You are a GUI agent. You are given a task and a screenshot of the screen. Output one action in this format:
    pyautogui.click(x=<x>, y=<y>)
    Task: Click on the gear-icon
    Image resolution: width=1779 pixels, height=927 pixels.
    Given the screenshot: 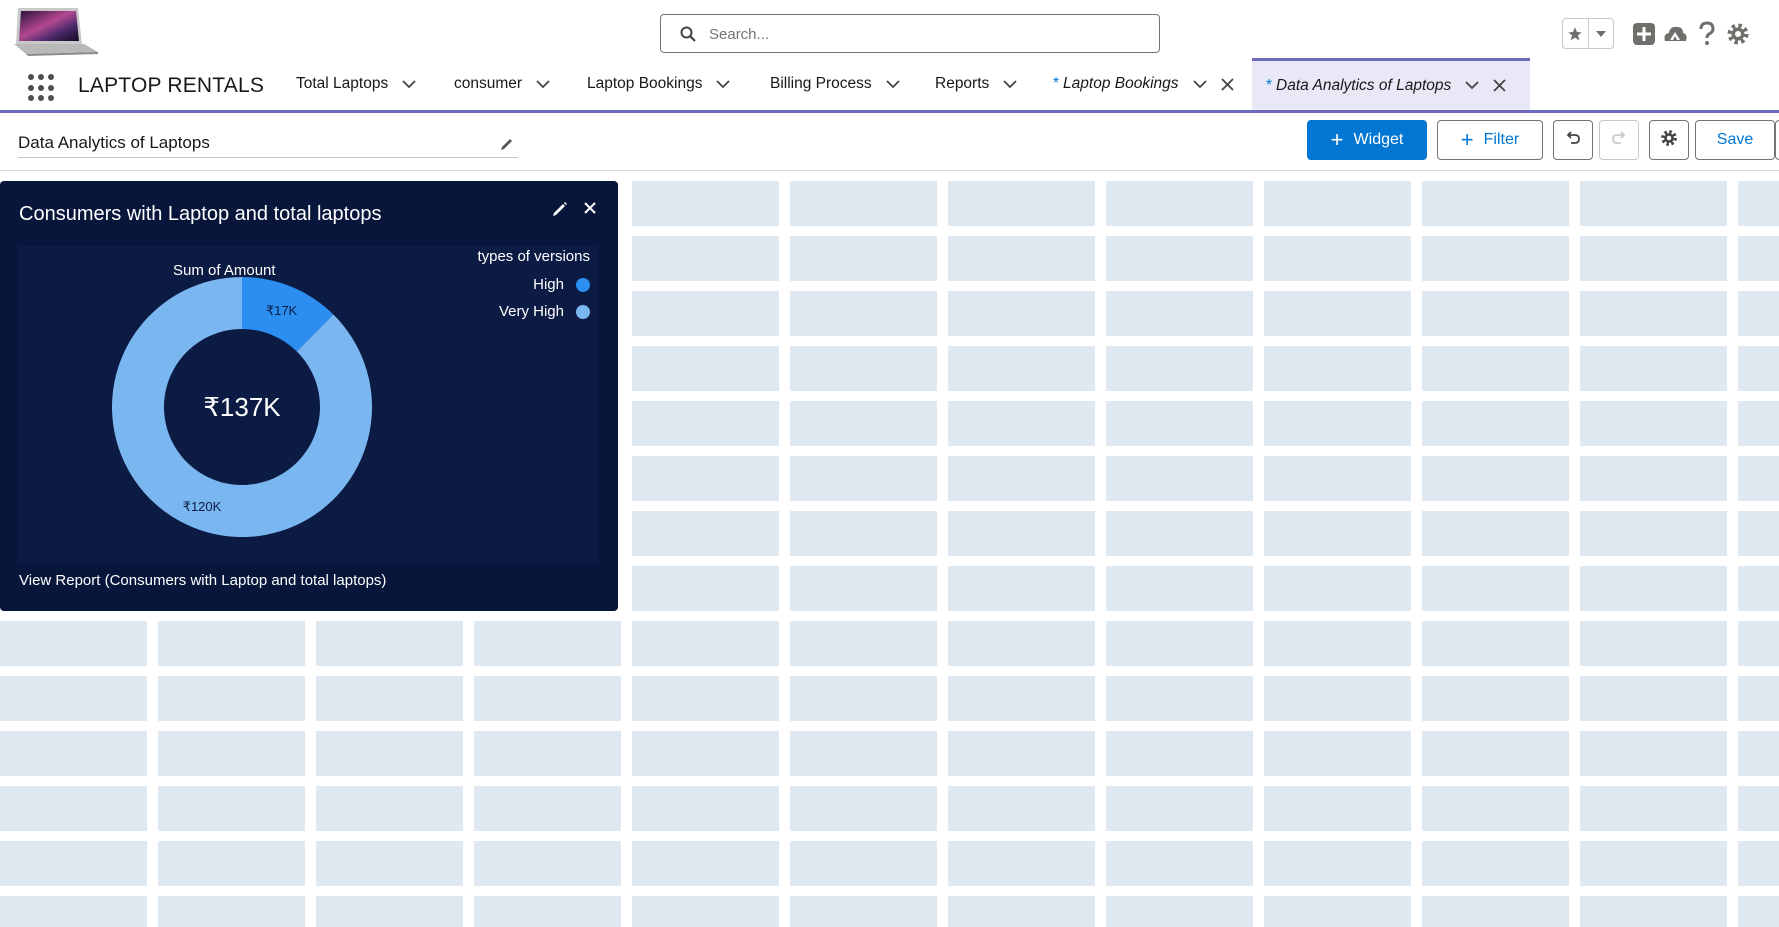 What is the action you would take?
    pyautogui.click(x=1669, y=140)
    